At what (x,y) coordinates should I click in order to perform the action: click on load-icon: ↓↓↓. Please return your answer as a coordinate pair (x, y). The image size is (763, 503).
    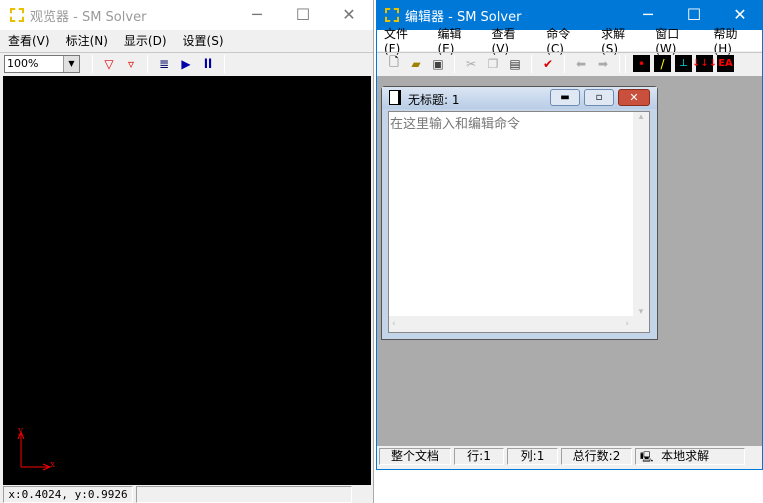
    Looking at the image, I should click on (704, 63).